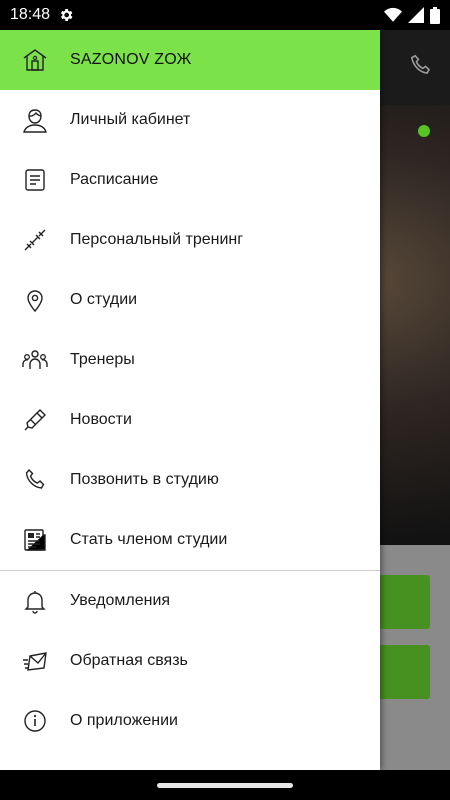 This screenshot has height=800, width=450. Describe the element at coordinates (190, 420) in the screenshot. I see `menu-item-news: Новости` at that location.